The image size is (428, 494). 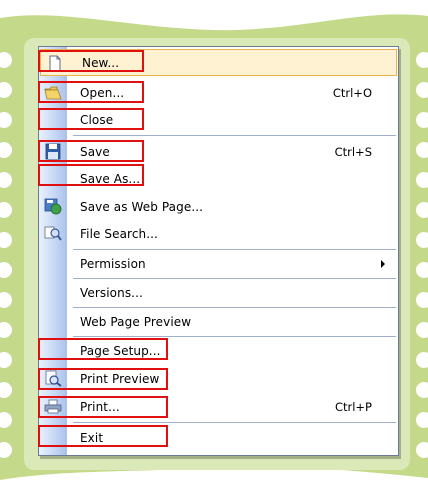 What do you see at coordinates (218, 119) in the screenshot?
I see `menu-item-close: Close` at bounding box center [218, 119].